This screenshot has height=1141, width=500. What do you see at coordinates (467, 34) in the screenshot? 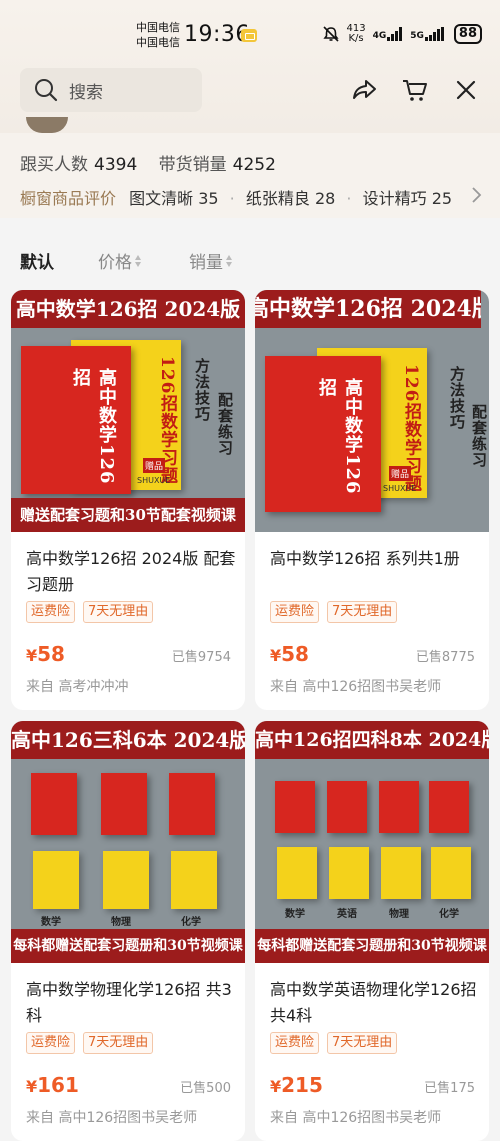
I see `battery-indicator: 88` at bounding box center [467, 34].